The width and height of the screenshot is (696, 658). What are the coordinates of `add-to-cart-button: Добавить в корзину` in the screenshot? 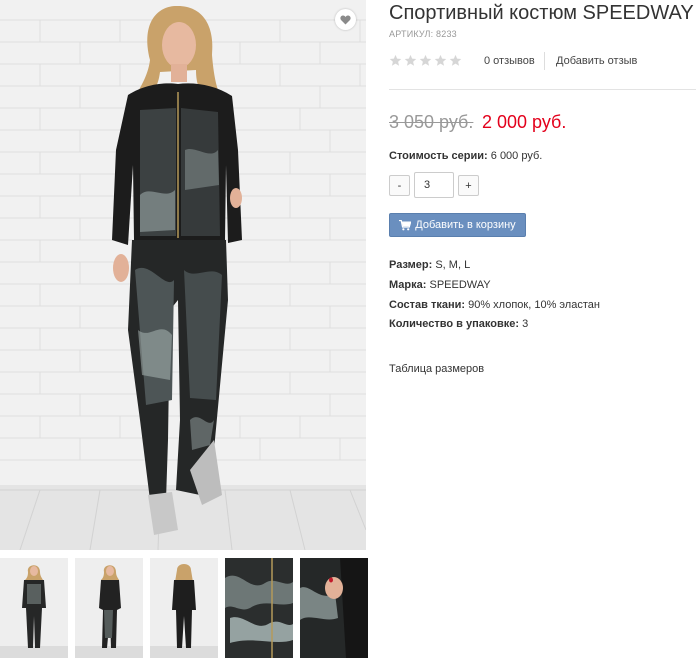 It's located at (457, 225).